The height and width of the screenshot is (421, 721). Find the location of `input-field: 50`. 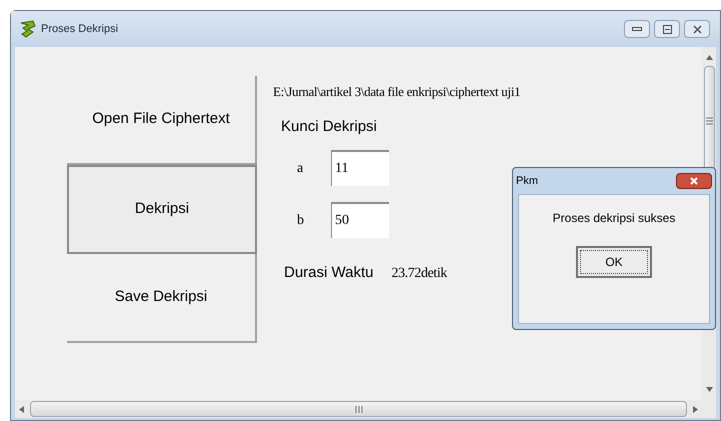

input-field: 50 is located at coordinates (360, 220).